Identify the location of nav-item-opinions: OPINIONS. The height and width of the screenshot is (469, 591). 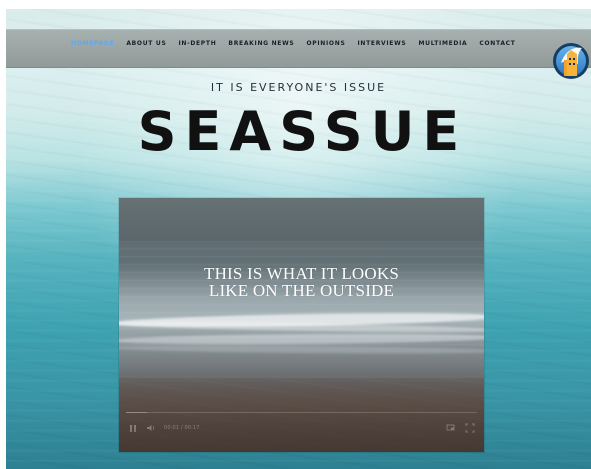
(325, 44).